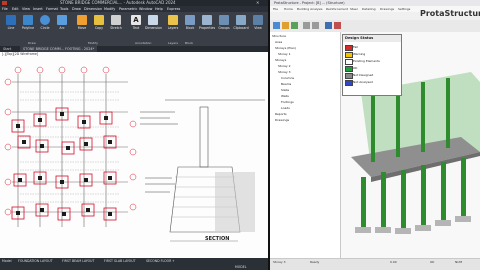 This screenshot has width=480, height=270. Describe the element at coordinates (349, 83) in the screenshot. I see `legend-swatch` at that location.